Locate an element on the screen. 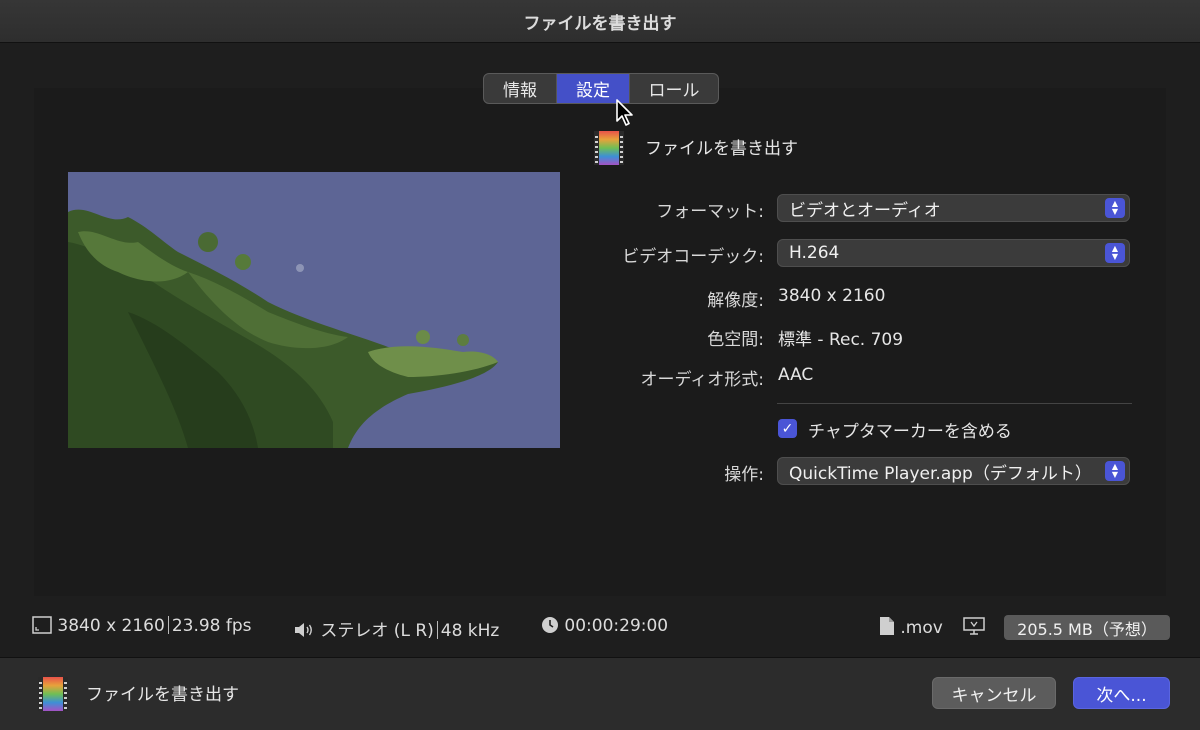 The image size is (1200, 730). format-select: ビデオとオーディオ ▲ ▼ is located at coordinates (953, 208).